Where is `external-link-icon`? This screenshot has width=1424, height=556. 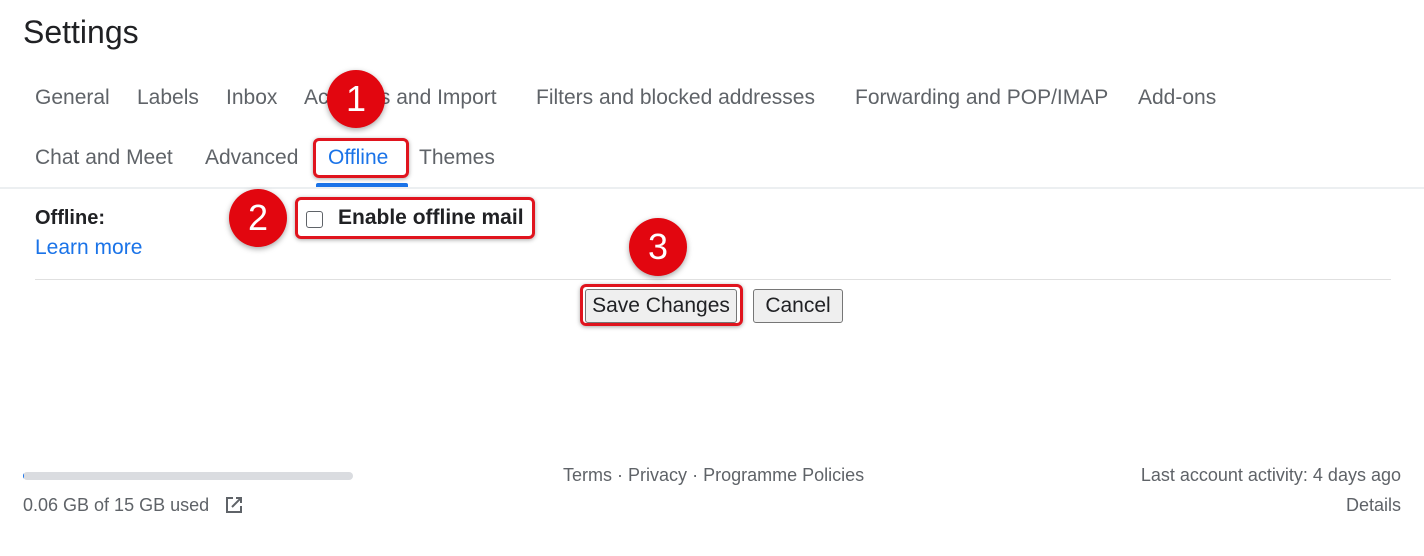 external-link-icon is located at coordinates (234, 505).